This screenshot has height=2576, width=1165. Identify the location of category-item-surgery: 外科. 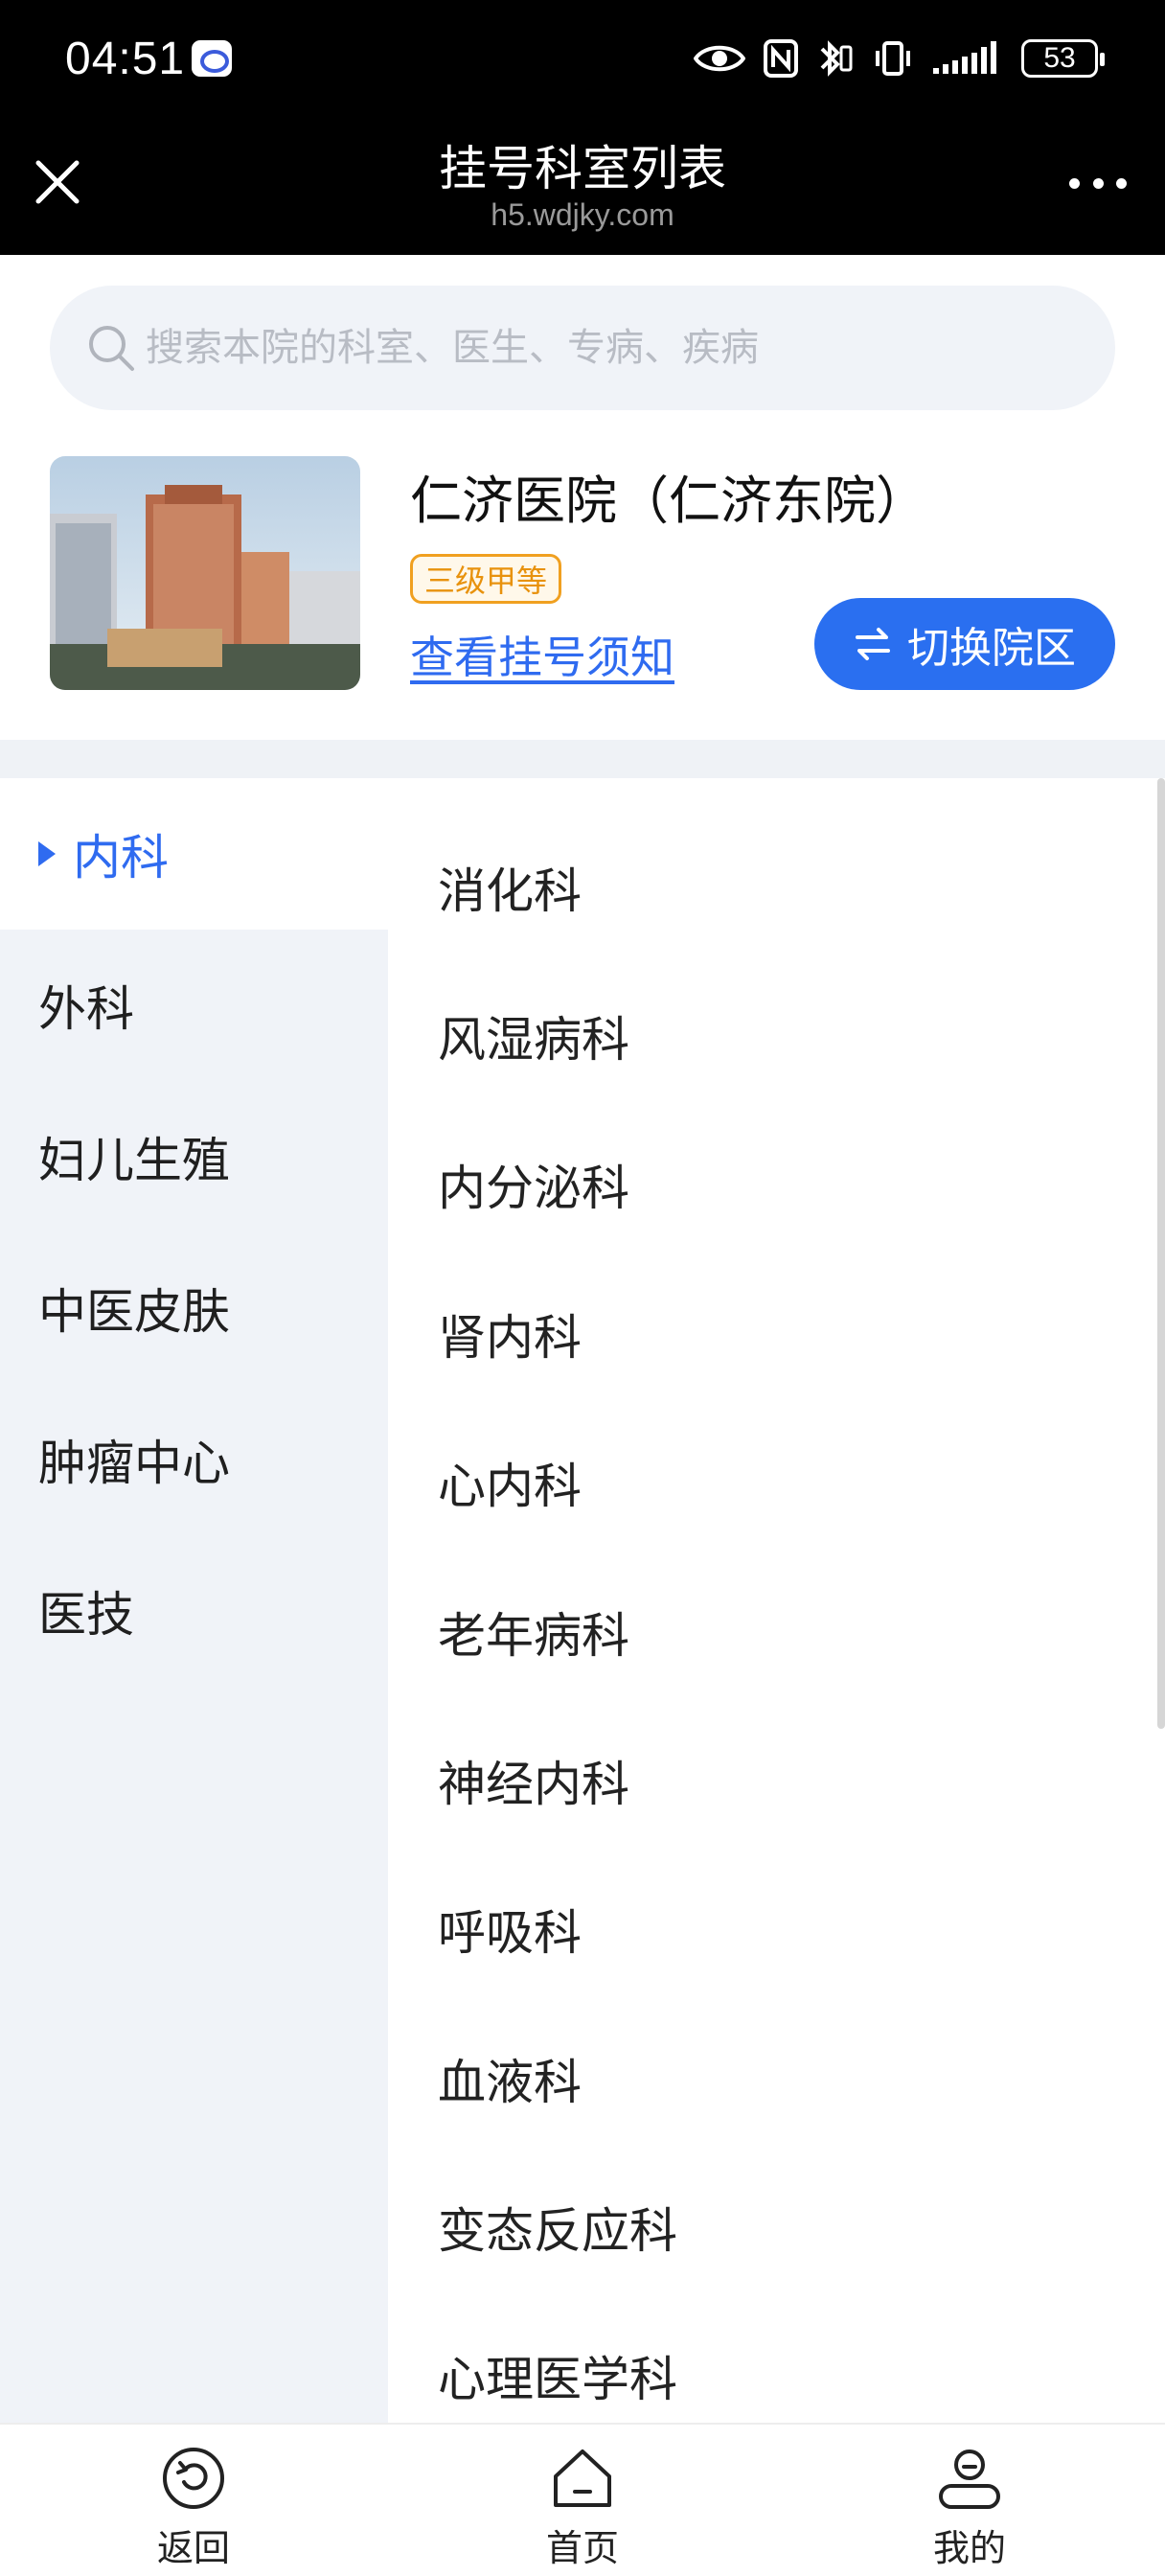
(194, 1005).